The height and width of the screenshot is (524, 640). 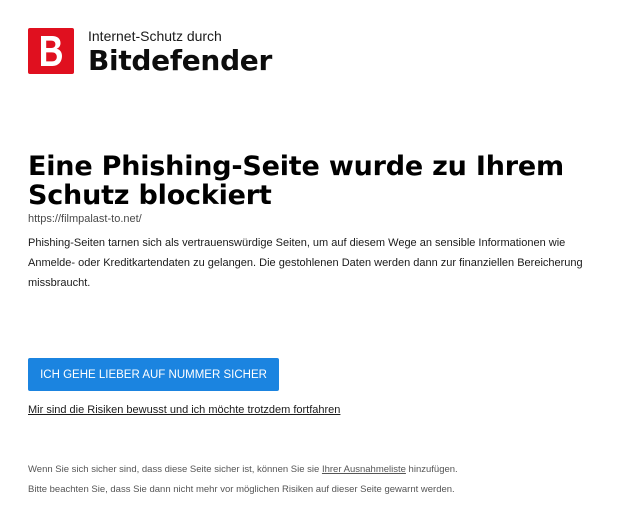 I want to click on brand-header: Internet-Schutz durch Bitdefender, so click(x=150, y=52).